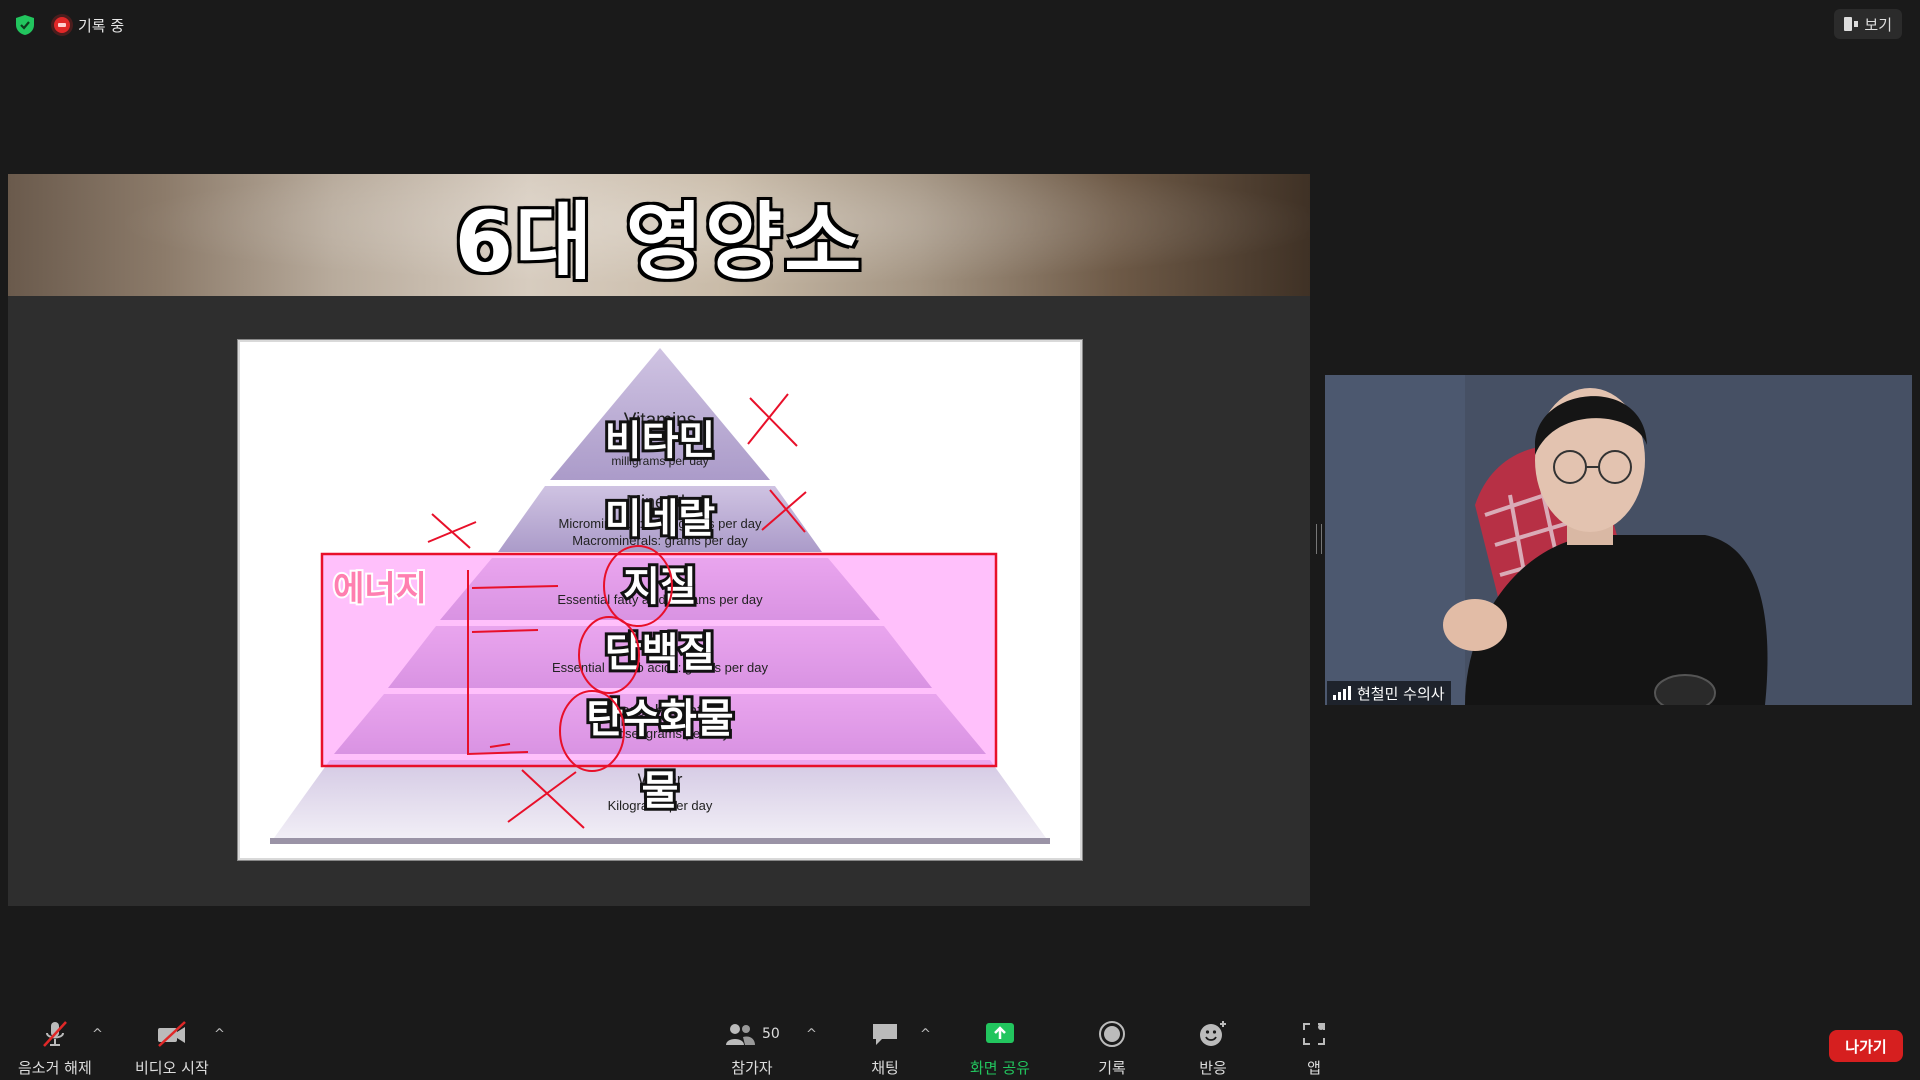 This screenshot has width=1920, height=1080. What do you see at coordinates (1851, 24) in the screenshot?
I see `view-layout-icon` at bounding box center [1851, 24].